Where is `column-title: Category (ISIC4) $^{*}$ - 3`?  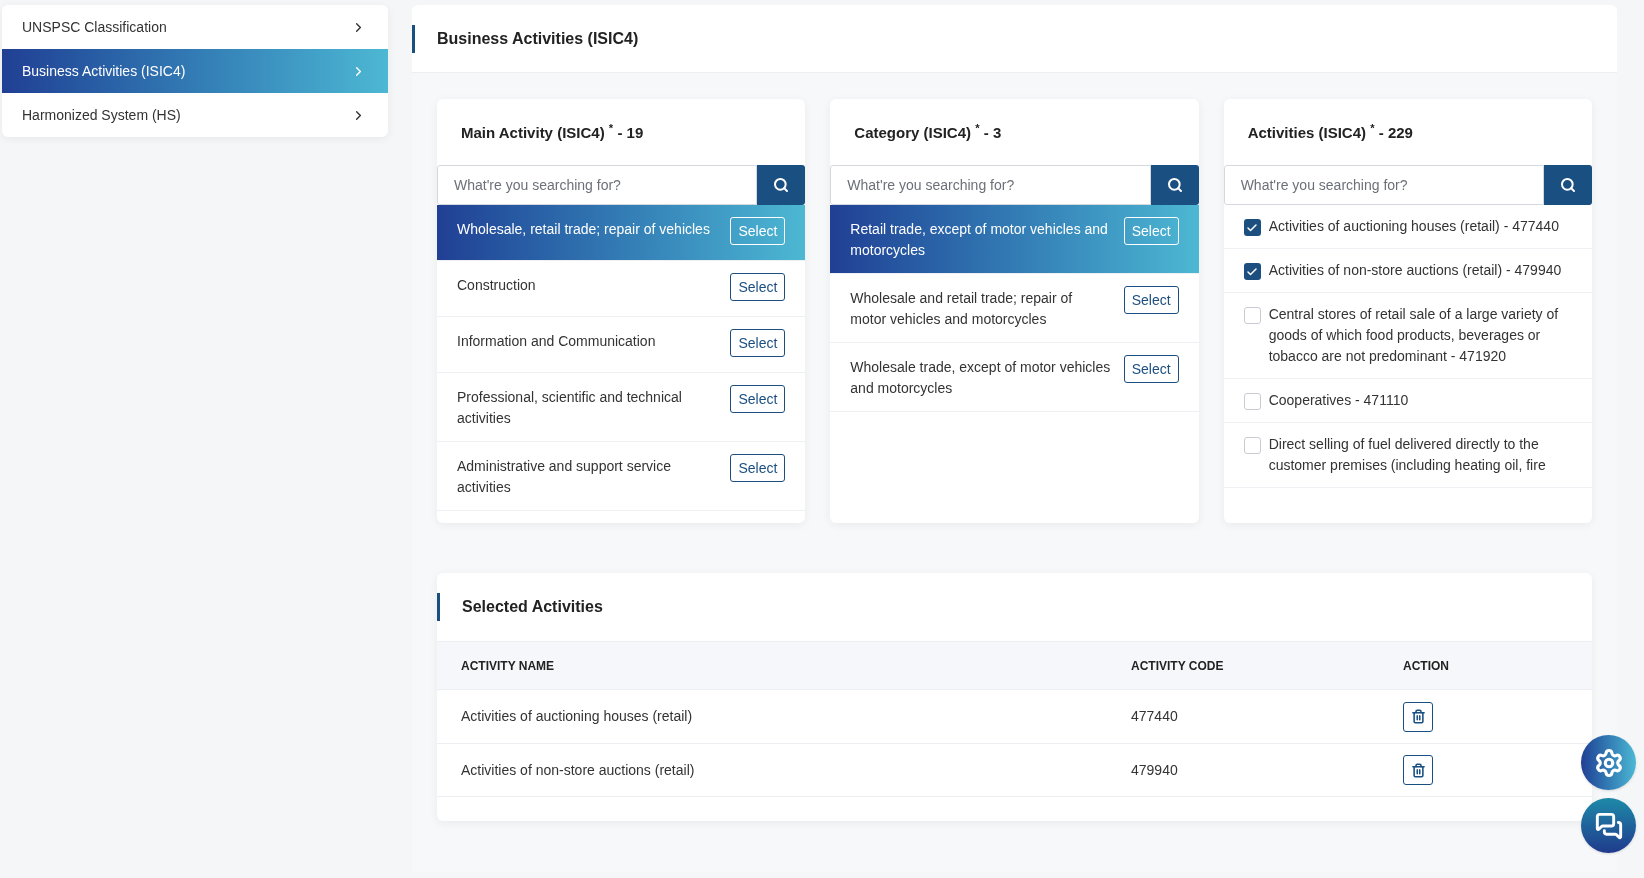 column-title: Category (ISIC4) $^{*}$ - 3 is located at coordinates (928, 132).